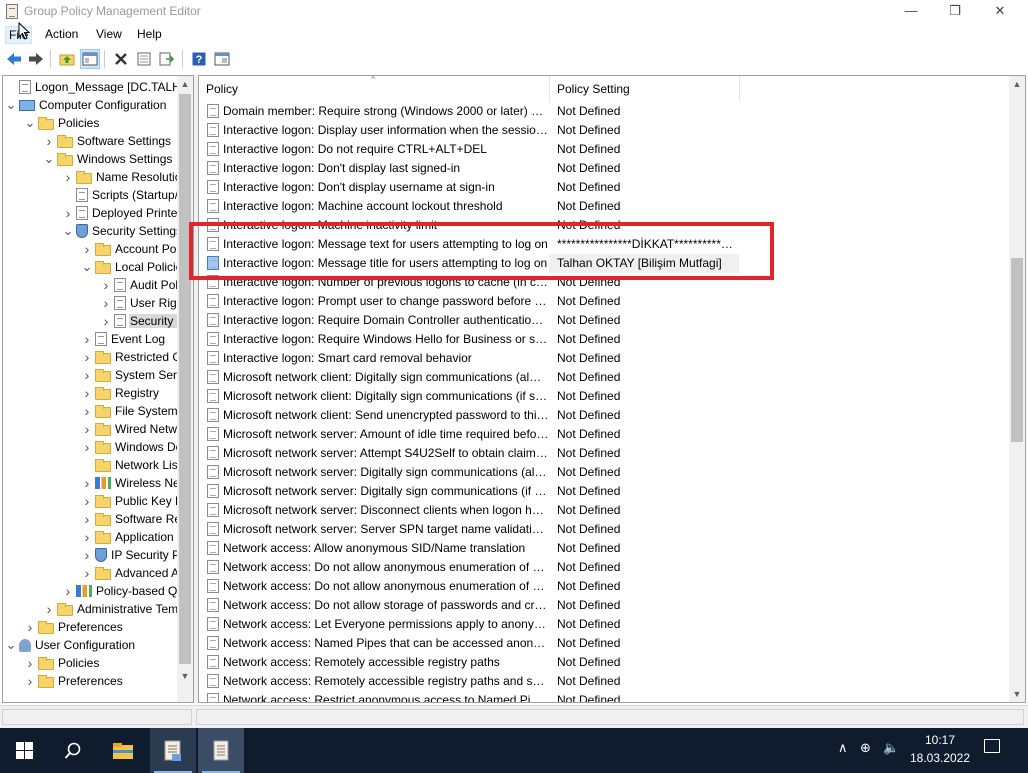 This screenshot has width=1028, height=773. Describe the element at coordinates (645, 89) in the screenshot. I see `column-header-policy-setting: Policy Setting` at that location.